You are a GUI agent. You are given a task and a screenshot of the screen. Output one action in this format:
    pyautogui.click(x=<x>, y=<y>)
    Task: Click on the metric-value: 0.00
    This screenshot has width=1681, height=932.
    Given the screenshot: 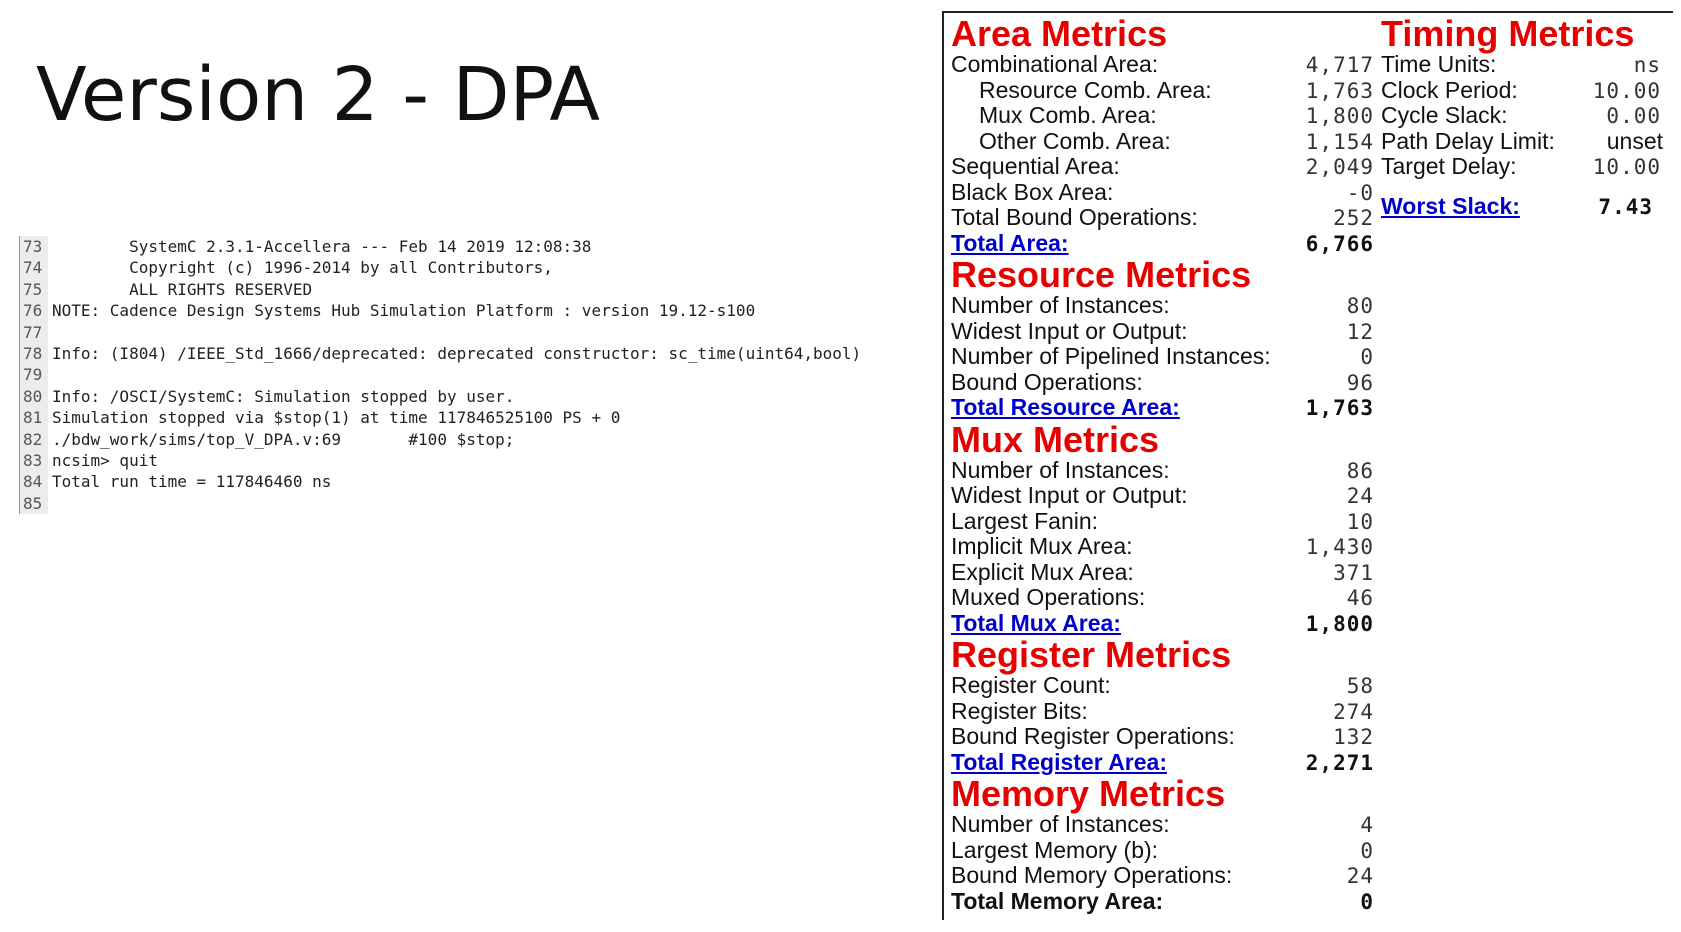 What is the action you would take?
    pyautogui.click(x=1633, y=116)
    